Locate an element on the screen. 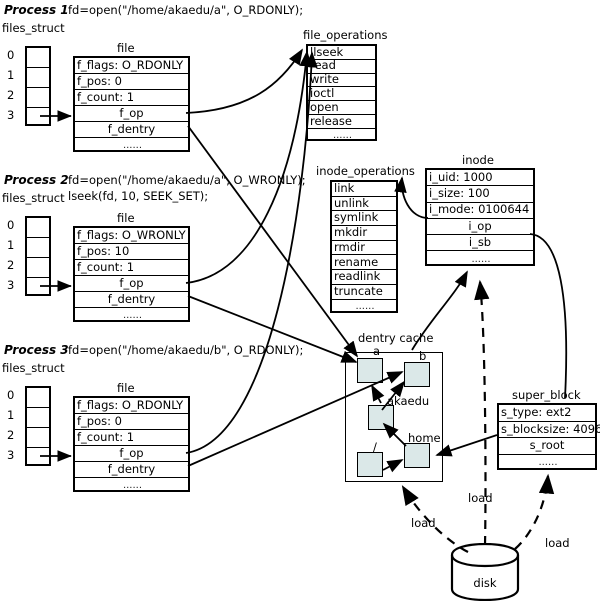  process-2-title: Process 2 is located at coordinates (36, 180).